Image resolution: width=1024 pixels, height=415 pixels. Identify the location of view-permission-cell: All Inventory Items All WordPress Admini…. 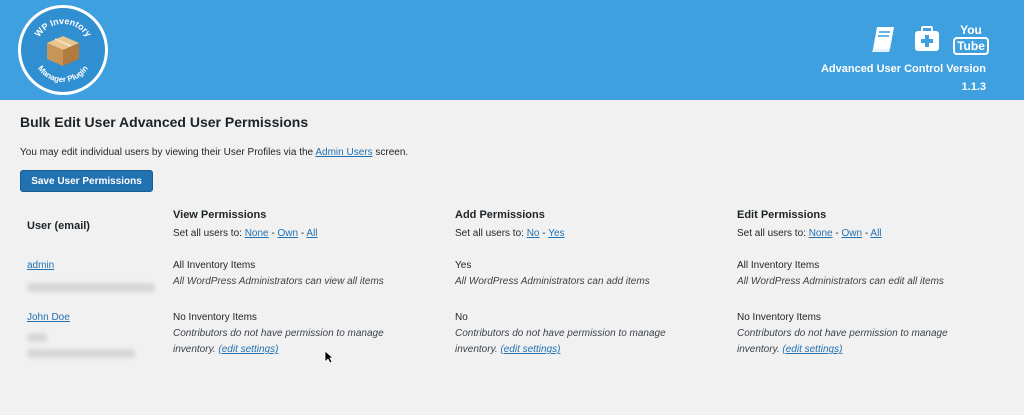
(278, 273).